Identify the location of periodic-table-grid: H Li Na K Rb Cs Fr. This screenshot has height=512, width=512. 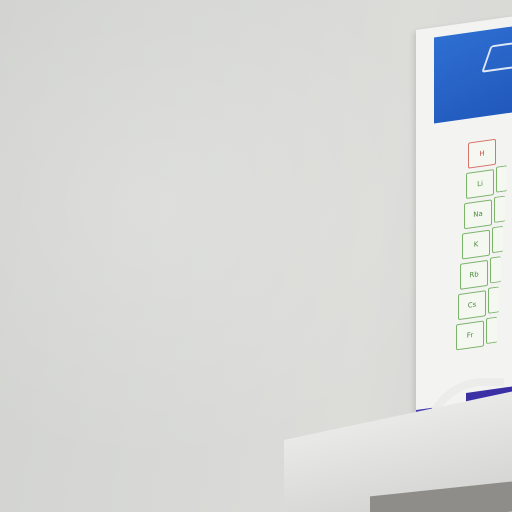
(484, 240).